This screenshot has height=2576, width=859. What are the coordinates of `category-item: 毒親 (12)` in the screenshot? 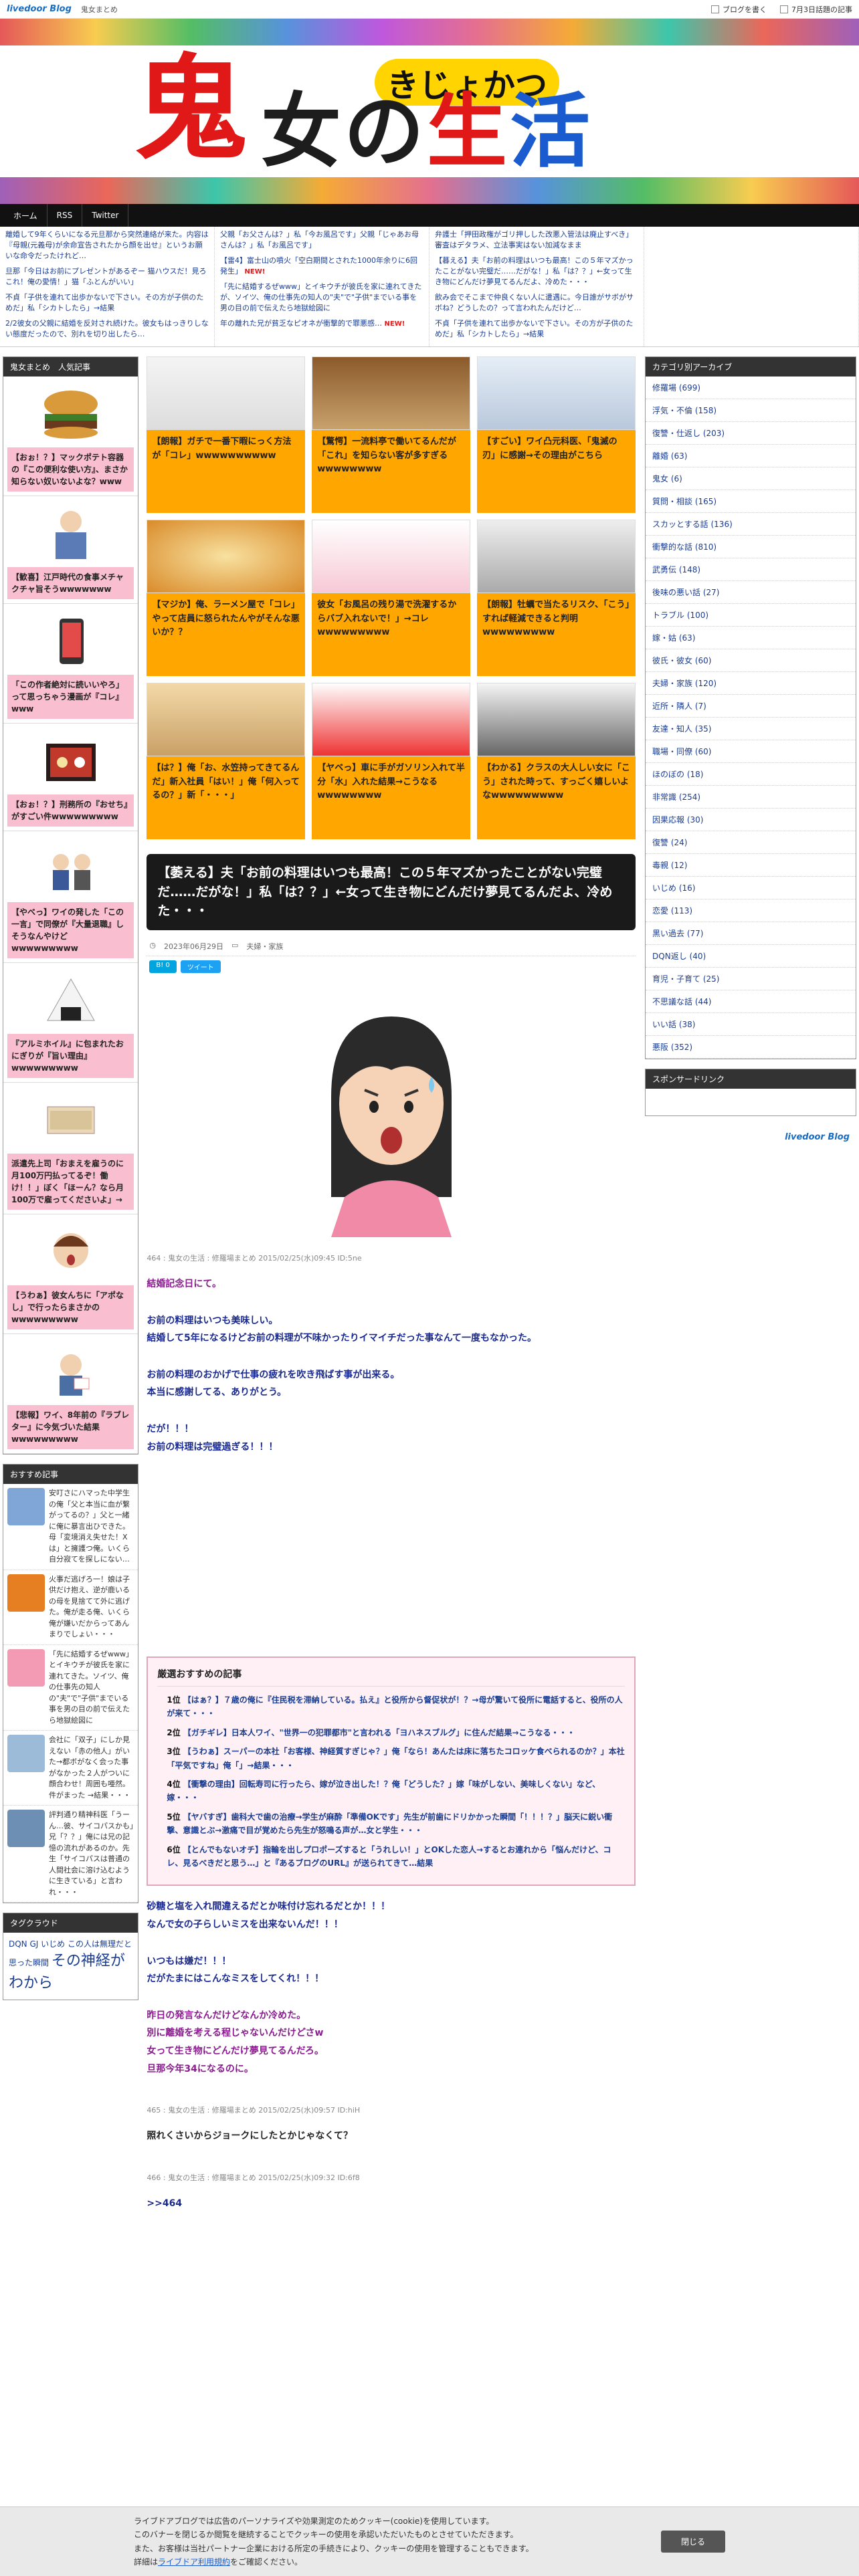 It's located at (751, 865).